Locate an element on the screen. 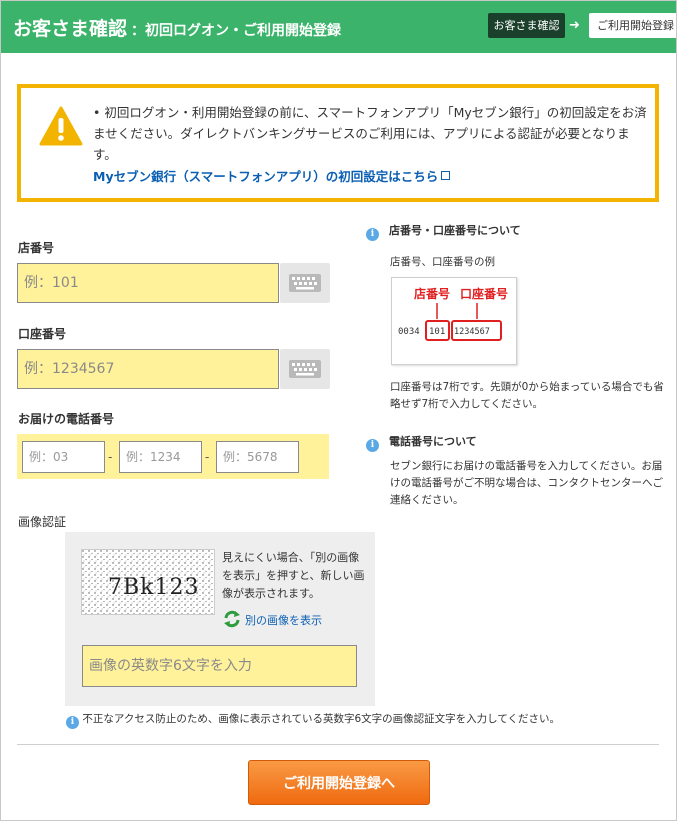 This screenshot has width=677, height=821. phone-label: お届けの電話番号 is located at coordinates (66, 419).